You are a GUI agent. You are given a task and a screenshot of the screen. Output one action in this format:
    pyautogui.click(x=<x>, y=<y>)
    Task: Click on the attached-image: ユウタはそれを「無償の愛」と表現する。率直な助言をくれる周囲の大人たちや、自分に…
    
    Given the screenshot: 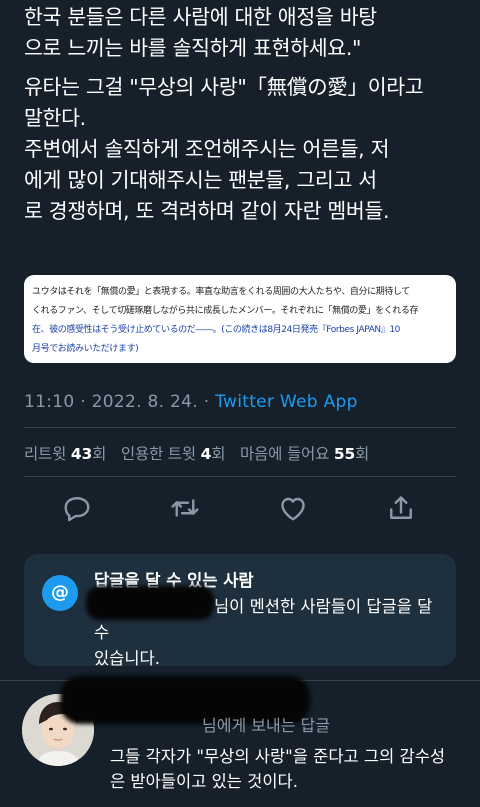 What is the action you would take?
    pyautogui.click(x=240, y=319)
    